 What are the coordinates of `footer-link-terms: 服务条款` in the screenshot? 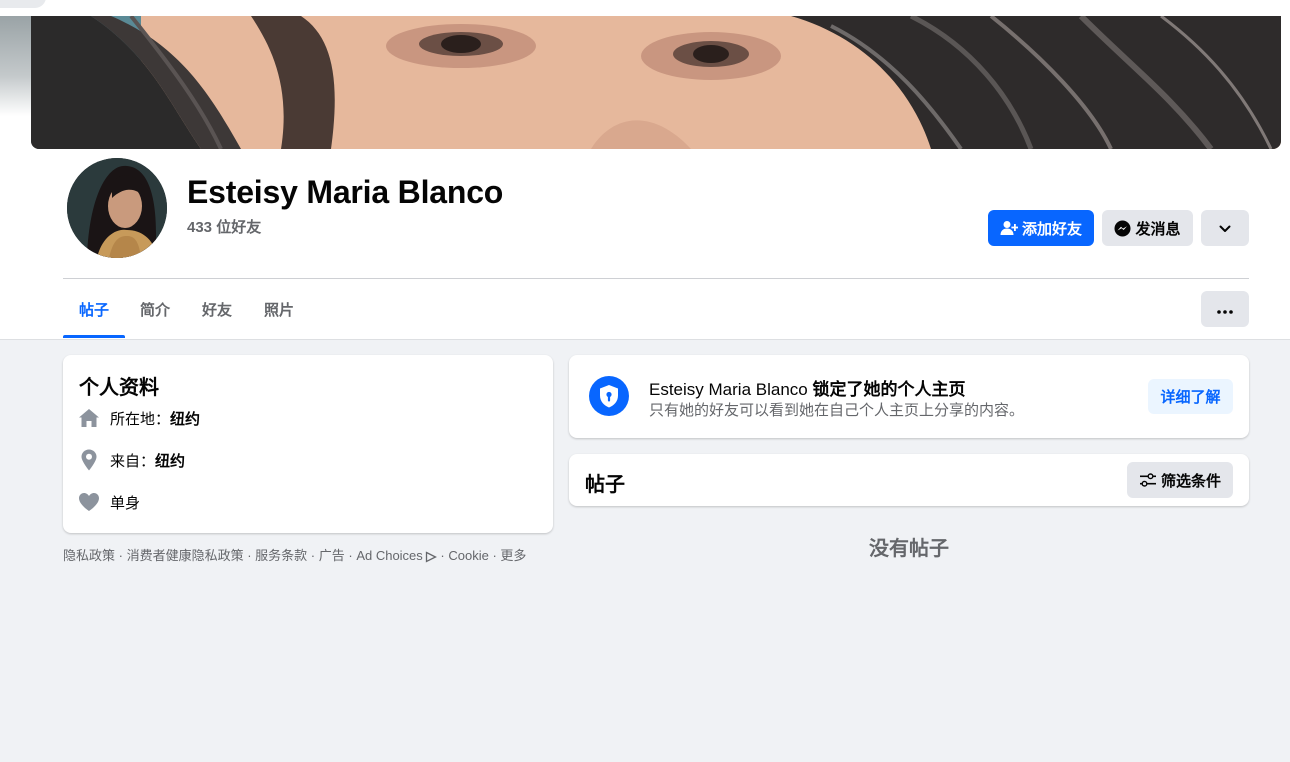 It's located at (281, 555).